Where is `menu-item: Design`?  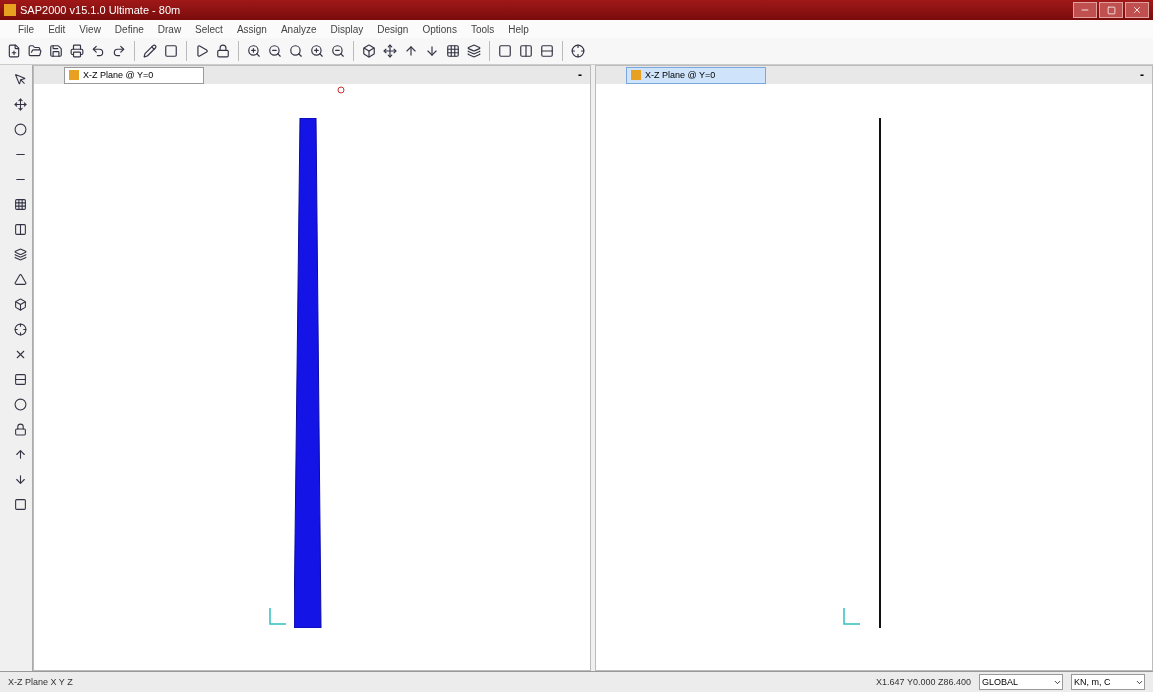
menu-item: Design is located at coordinates (393, 29).